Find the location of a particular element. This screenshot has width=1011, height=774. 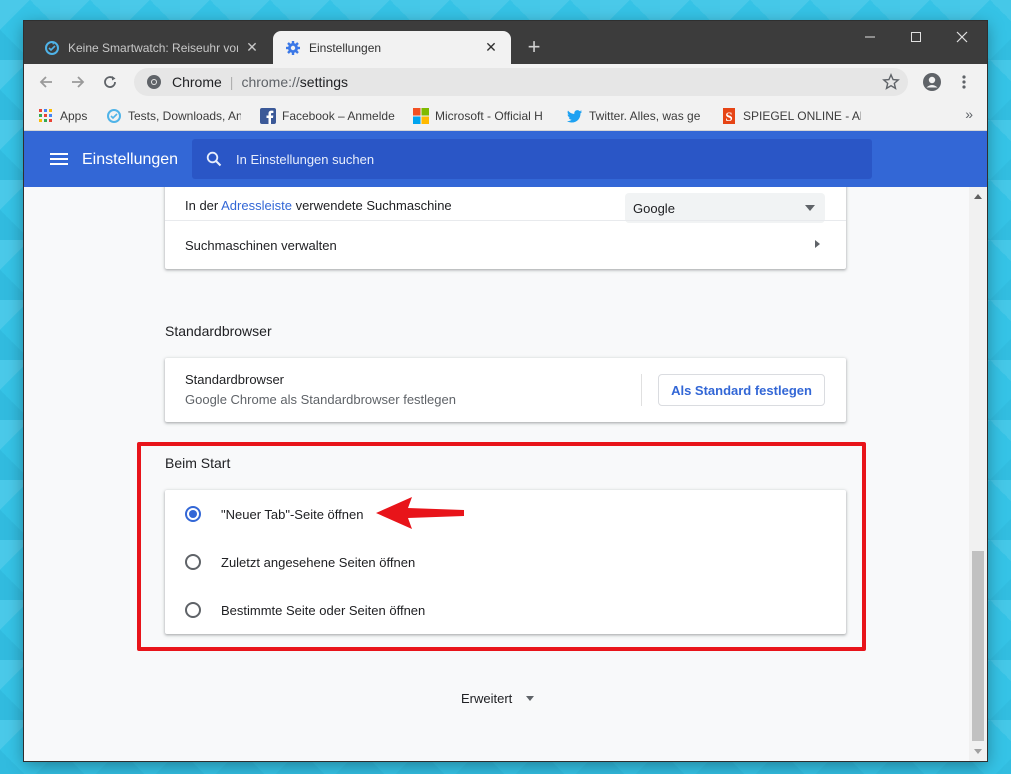

label-suffix: verwendete Suchmaschine is located at coordinates (371, 205).